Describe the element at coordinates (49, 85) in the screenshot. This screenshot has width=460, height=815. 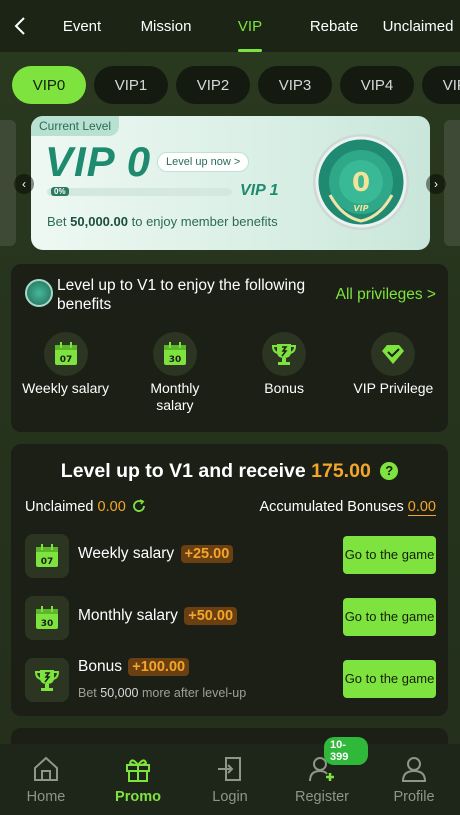
I see `vip-pill-0: VIP0` at that location.